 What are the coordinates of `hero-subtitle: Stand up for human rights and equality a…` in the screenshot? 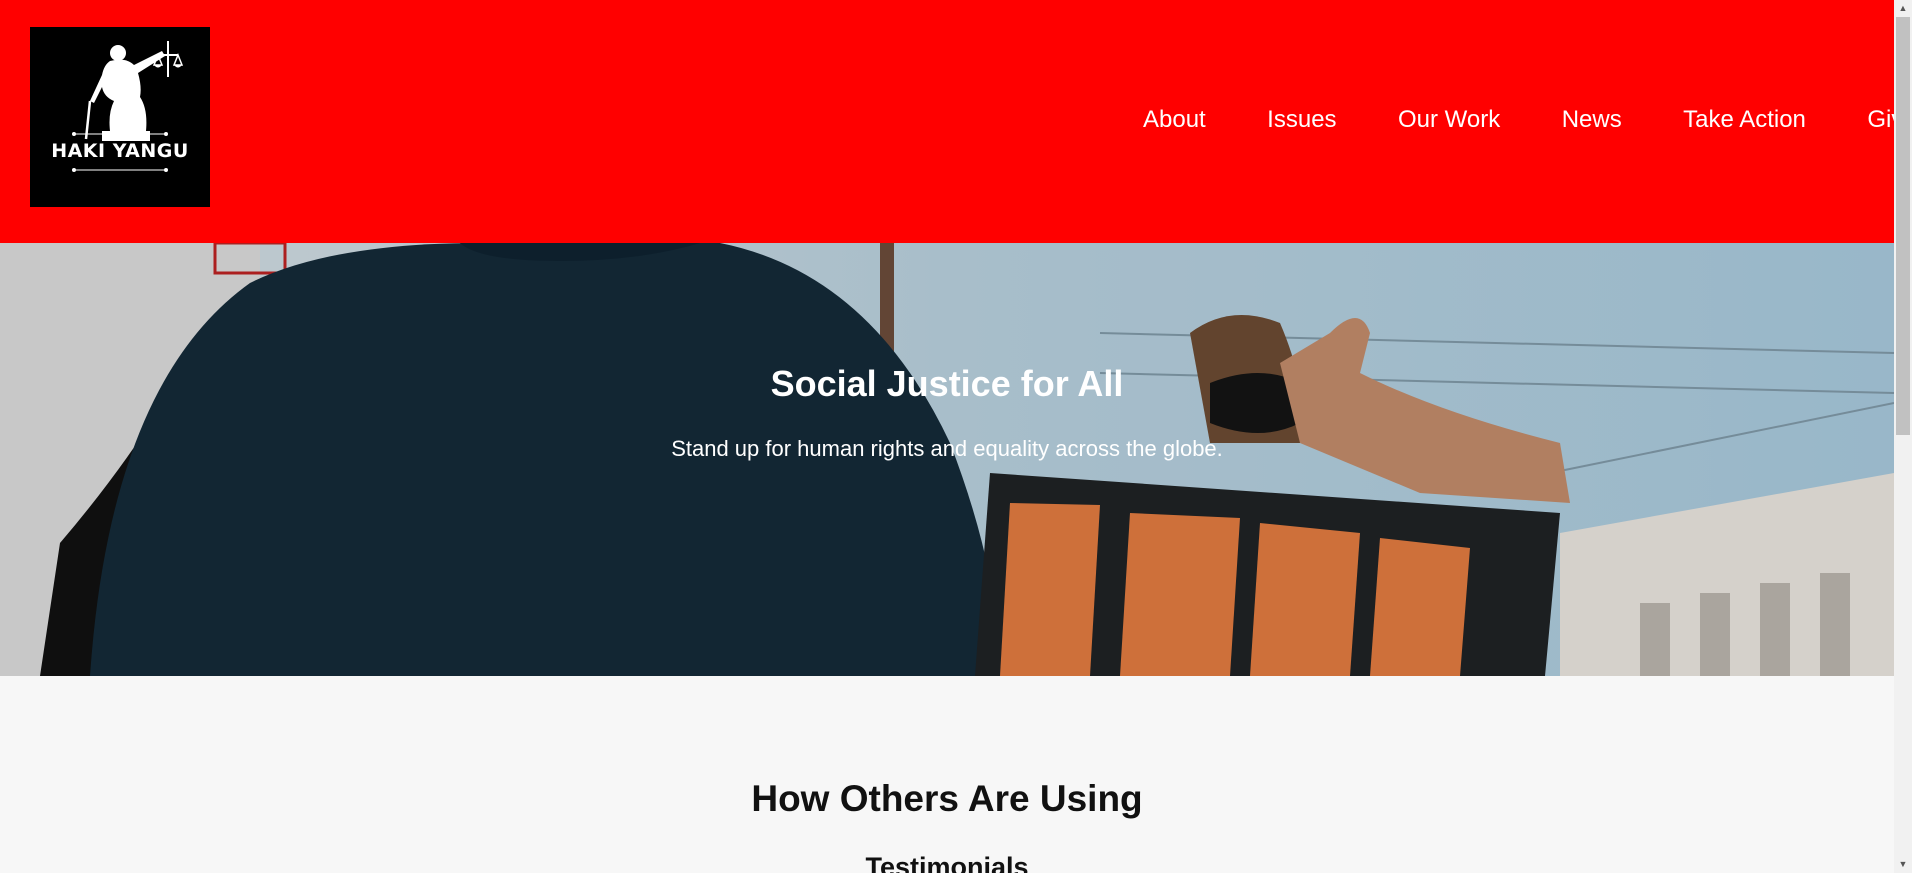 It's located at (947, 448).